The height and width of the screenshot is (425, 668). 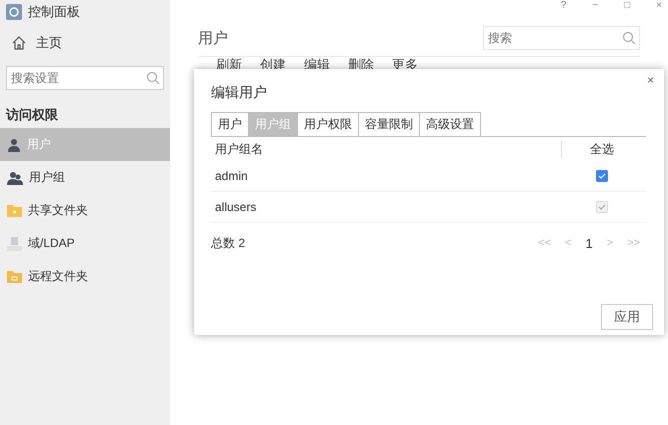 I want to click on tab: 高级设置, so click(x=450, y=124).